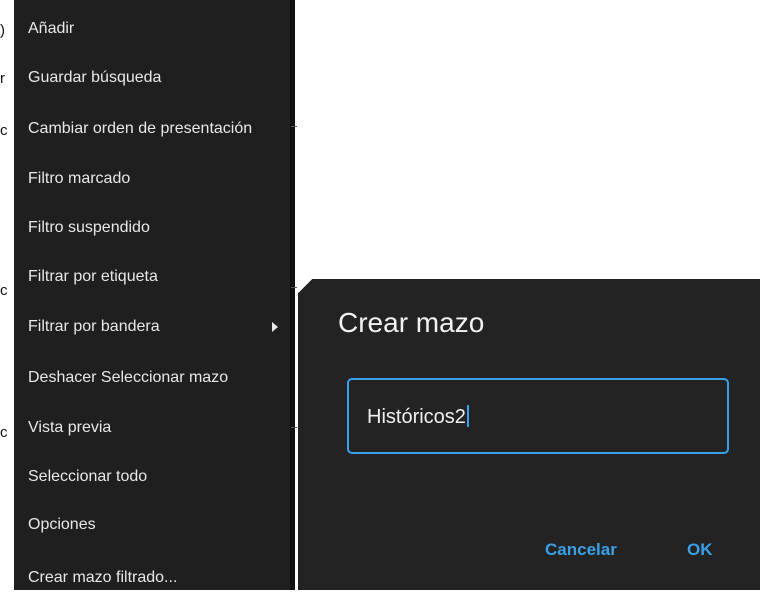 This screenshot has height=598, width=760. Describe the element at coordinates (93, 276) in the screenshot. I see `menu-item-label: Filtrar por etiqueta` at that location.